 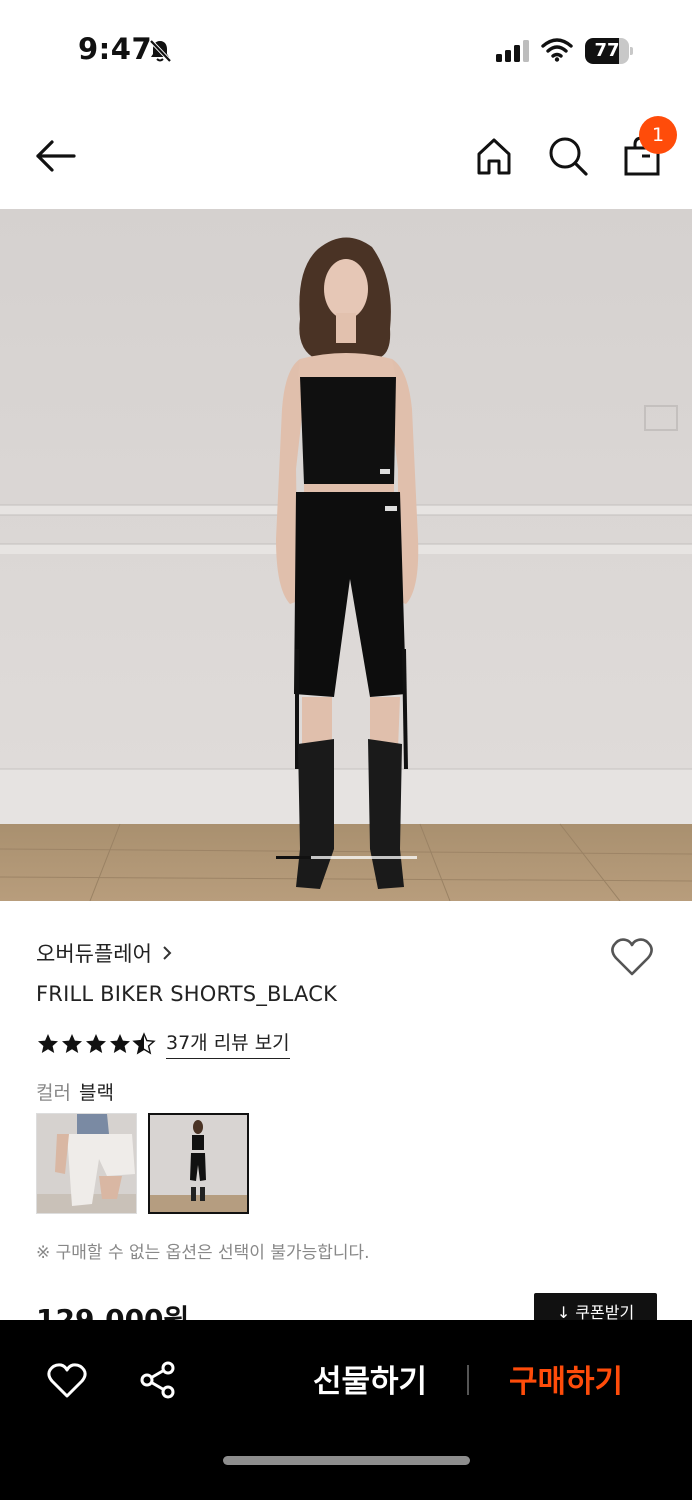 What do you see at coordinates (294, 857) in the screenshot?
I see `gallery-indicator-active` at bounding box center [294, 857].